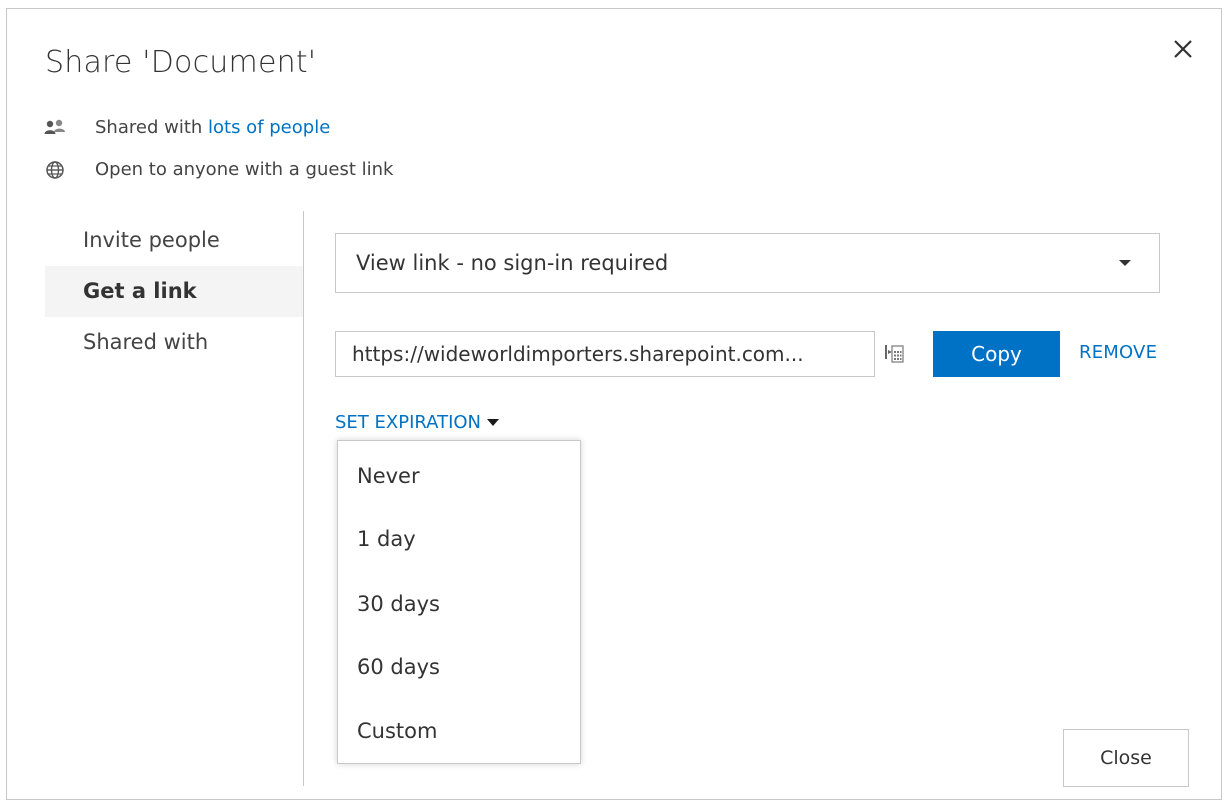  I want to click on shared-with-text: Shared with lots of people, so click(212, 127).